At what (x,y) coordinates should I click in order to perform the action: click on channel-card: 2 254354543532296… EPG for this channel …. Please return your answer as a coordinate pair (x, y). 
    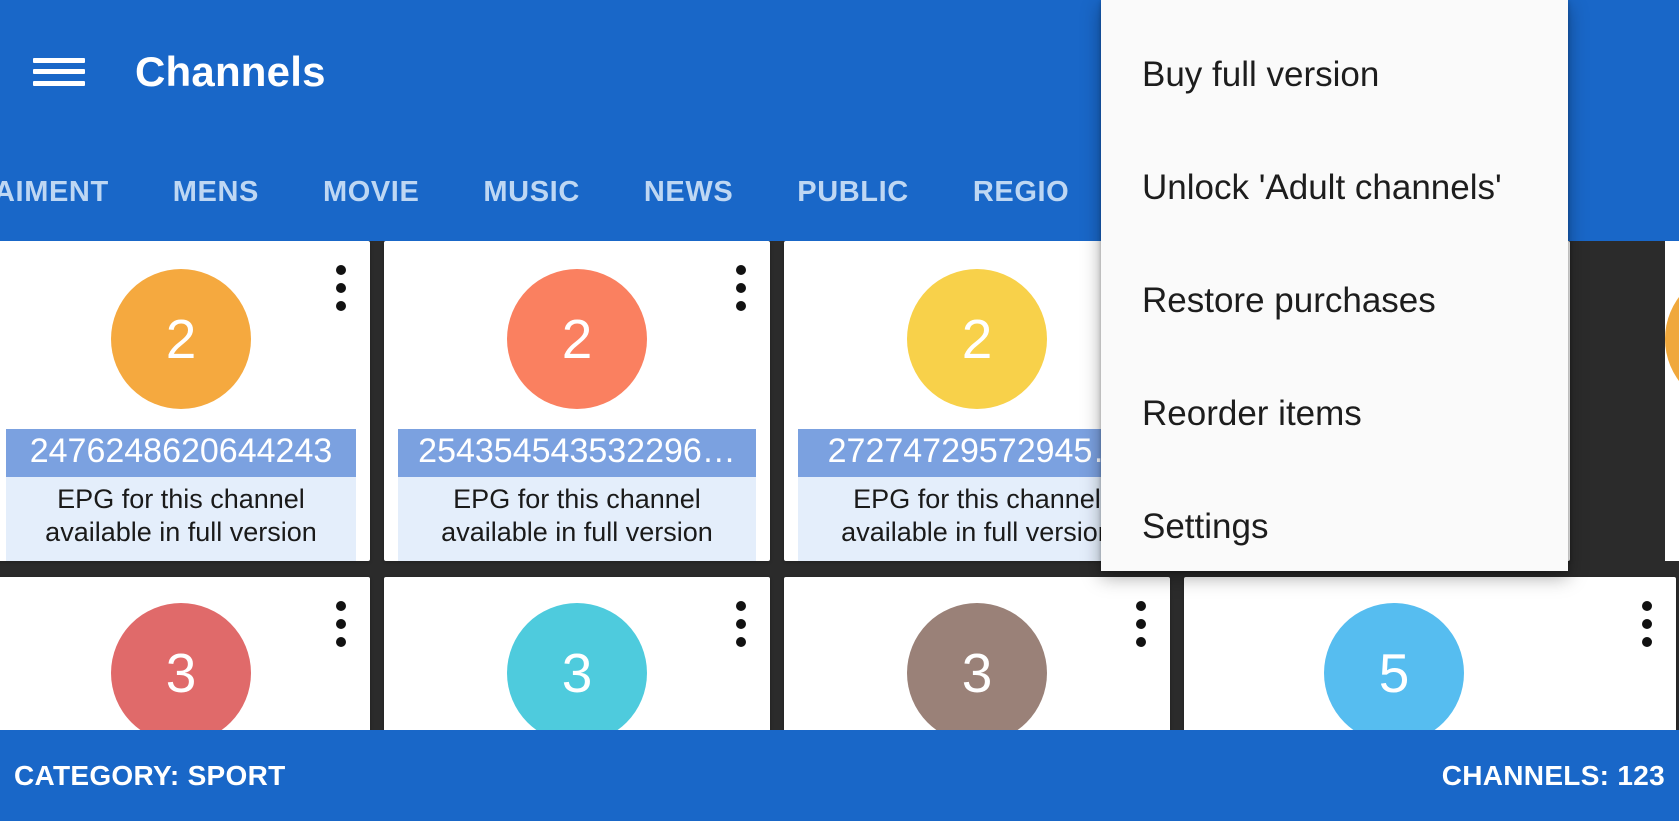
    Looking at the image, I should click on (577, 401).